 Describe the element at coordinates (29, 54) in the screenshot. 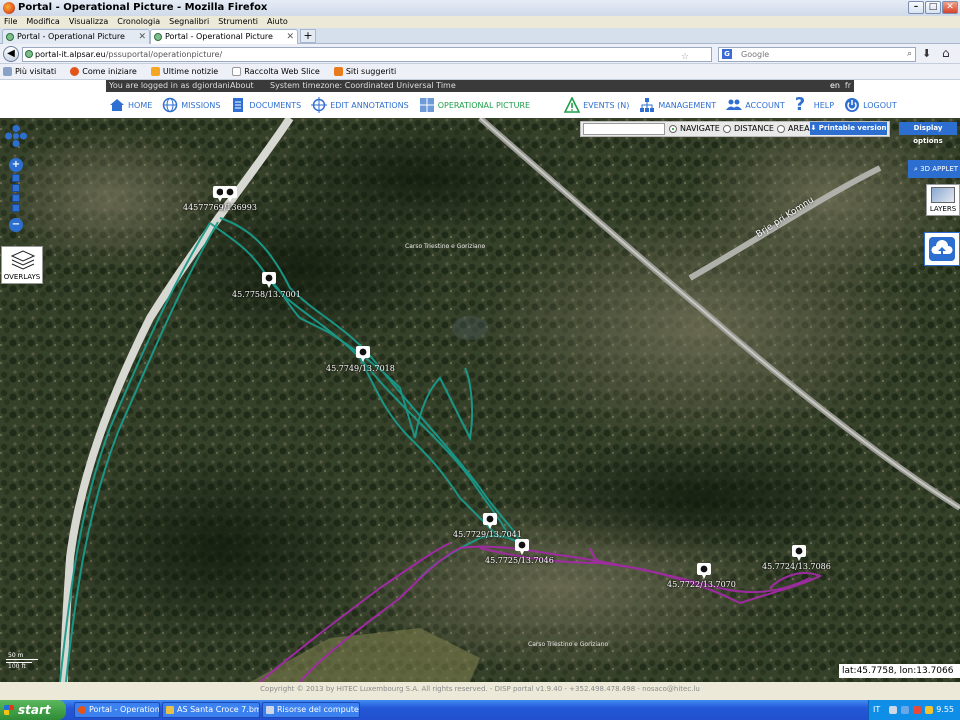

I see `site-identity-icon` at that location.